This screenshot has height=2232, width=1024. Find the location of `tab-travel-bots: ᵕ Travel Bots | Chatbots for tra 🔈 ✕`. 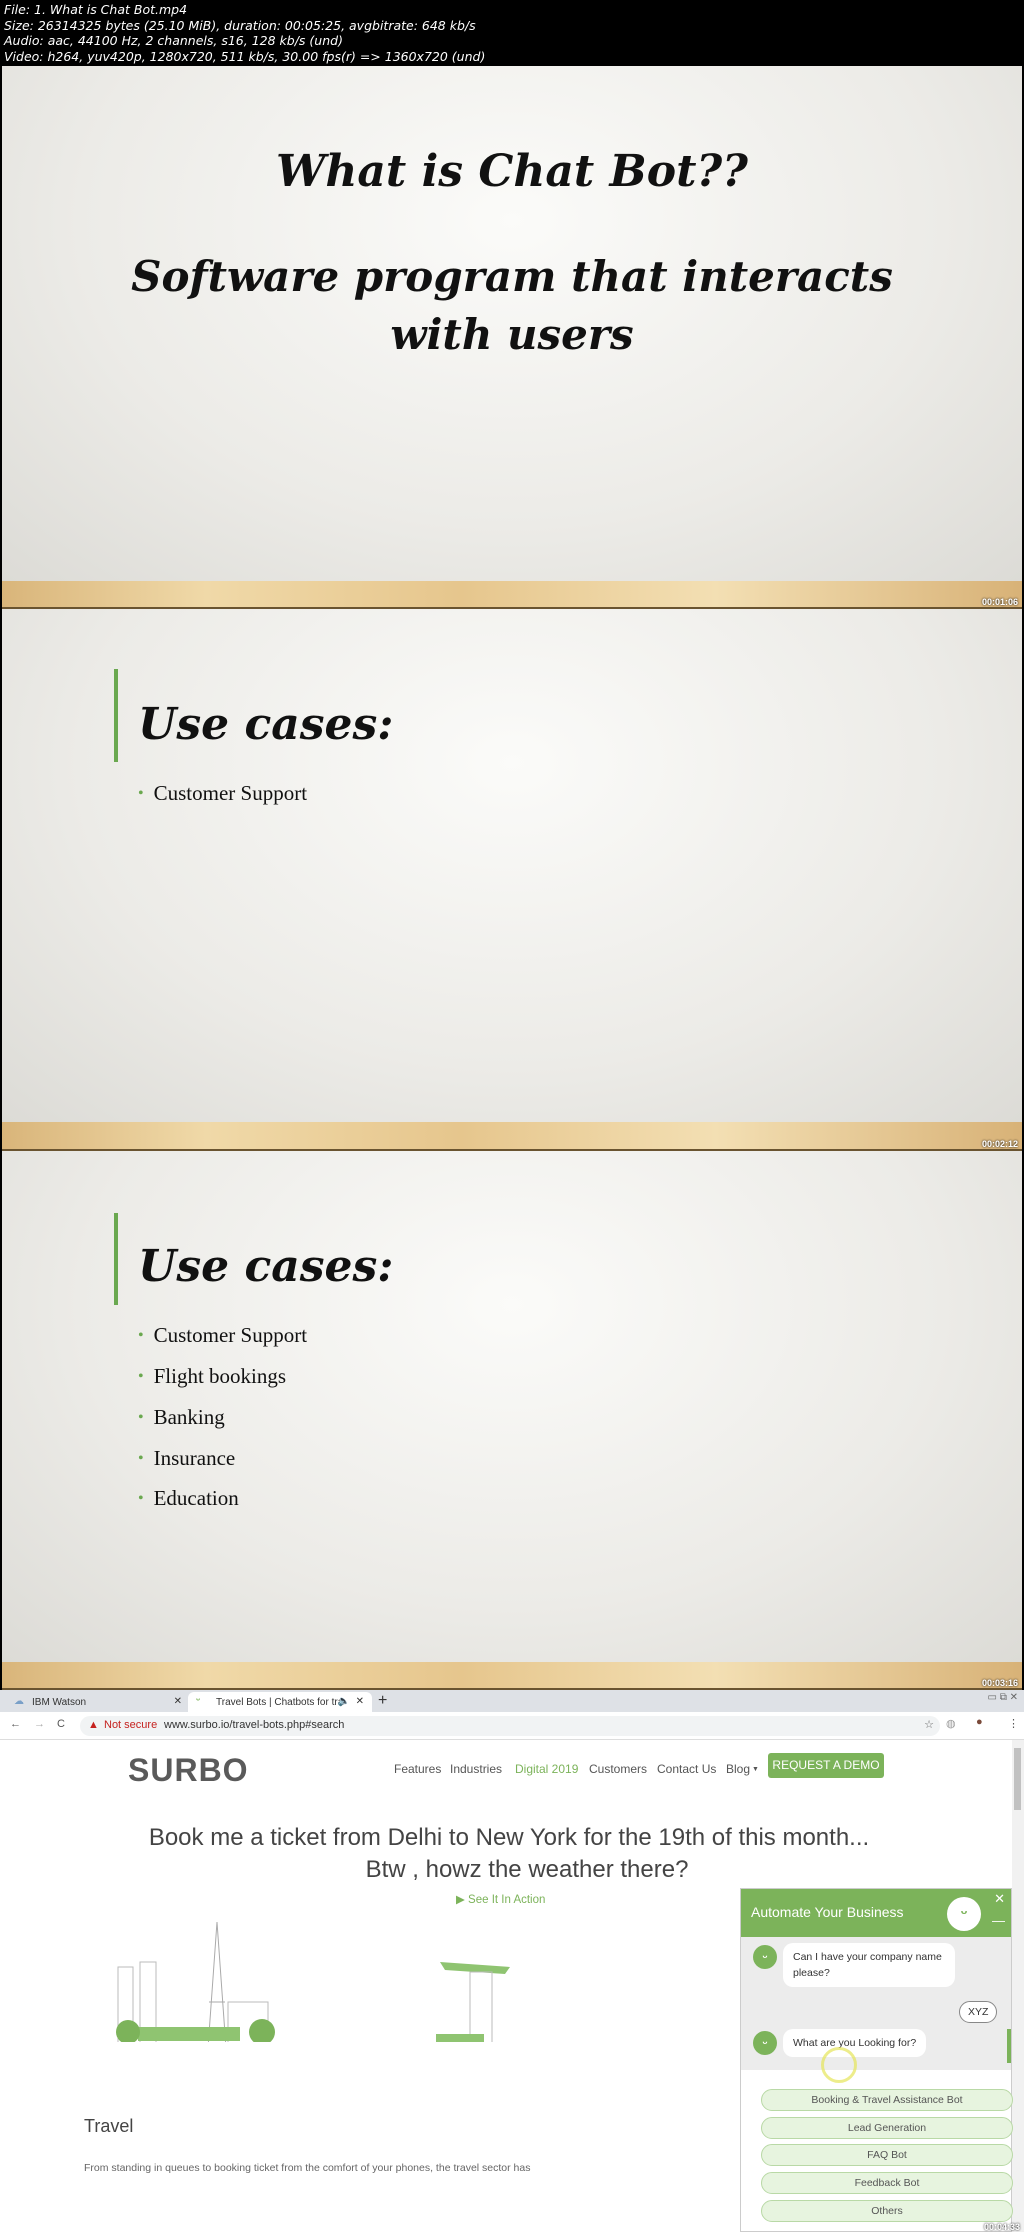

tab-travel-bots: ᵕ Travel Bots | Chatbots for tra 🔈 ✕ is located at coordinates (280, 1702).